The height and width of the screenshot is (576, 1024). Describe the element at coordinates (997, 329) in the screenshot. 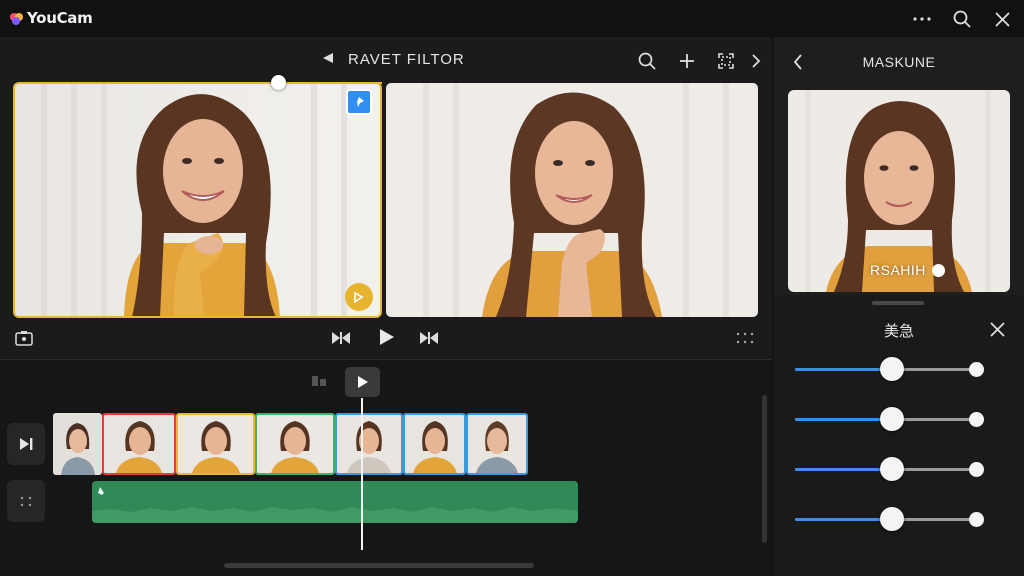

I see `sheet-close-icon` at that location.